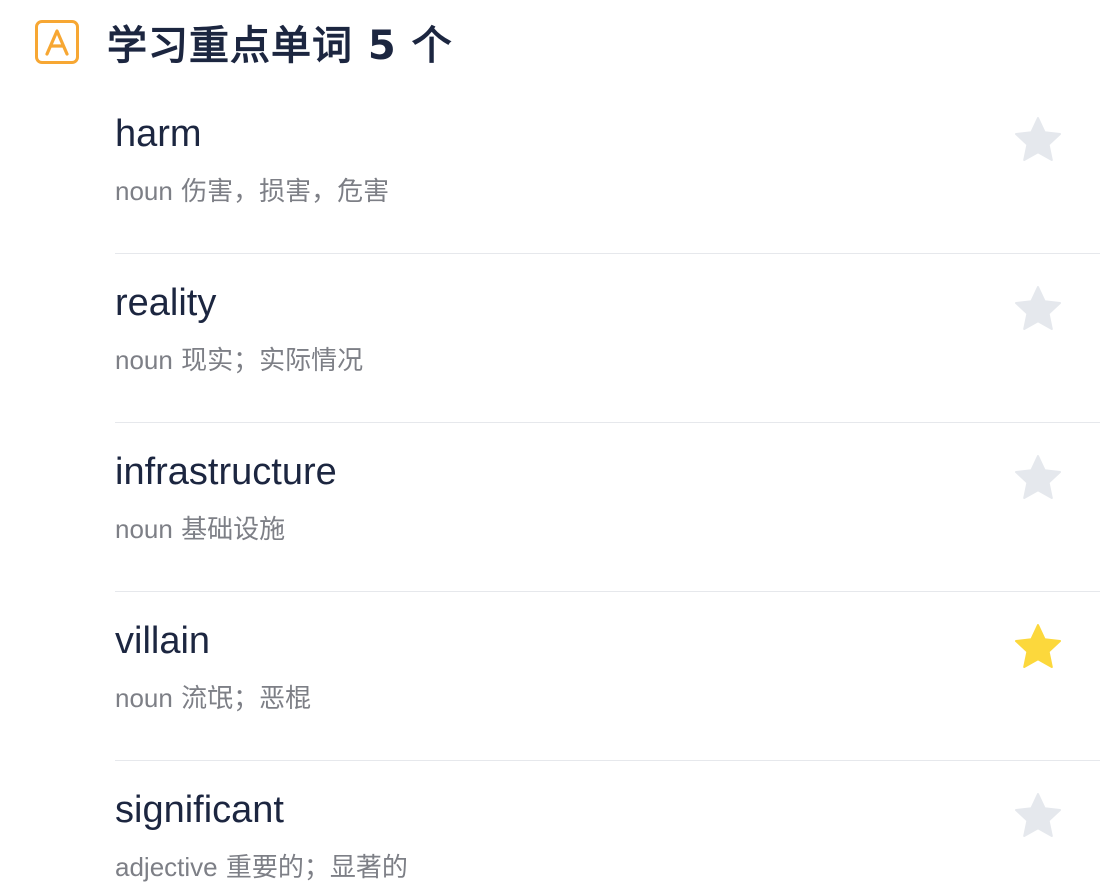  What do you see at coordinates (166, 867) in the screenshot?
I see `part-of-speech: adjective` at bounding box center [166, 867].